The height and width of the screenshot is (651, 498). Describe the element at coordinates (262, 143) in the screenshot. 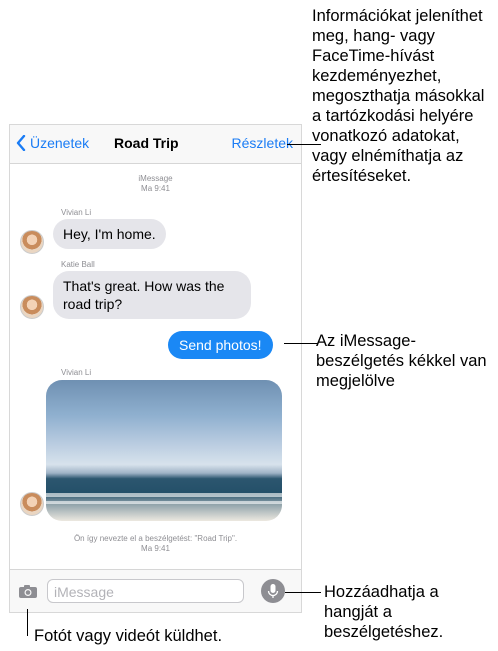

I see `details-button: Részletek` at that location.